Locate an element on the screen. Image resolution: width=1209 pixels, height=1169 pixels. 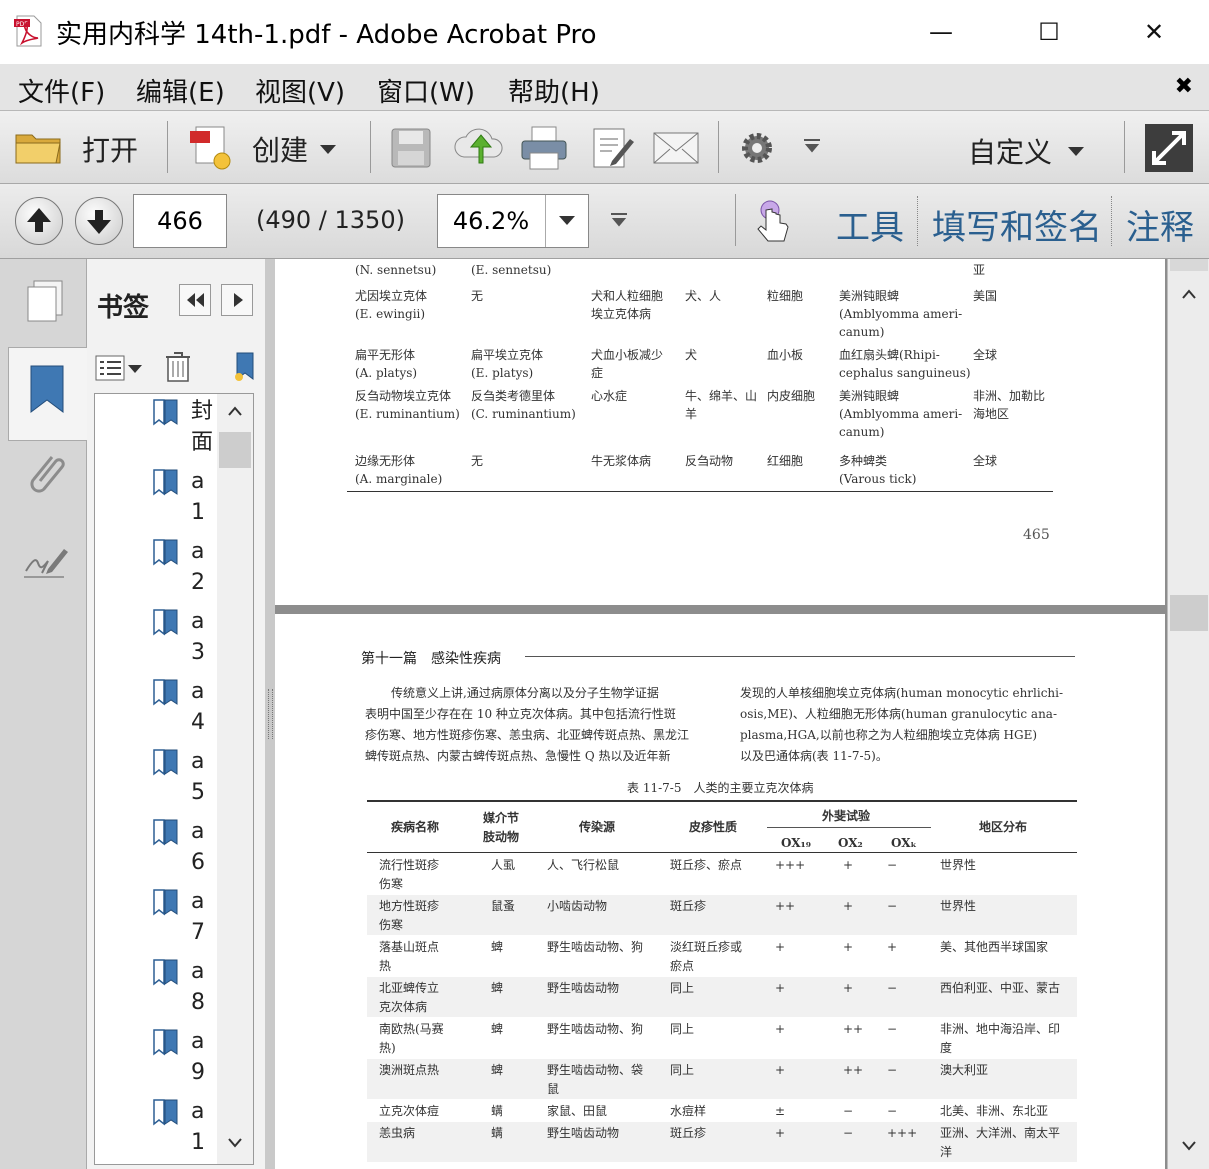
bookmark-label: a7 is located at coordinates (198, 917).